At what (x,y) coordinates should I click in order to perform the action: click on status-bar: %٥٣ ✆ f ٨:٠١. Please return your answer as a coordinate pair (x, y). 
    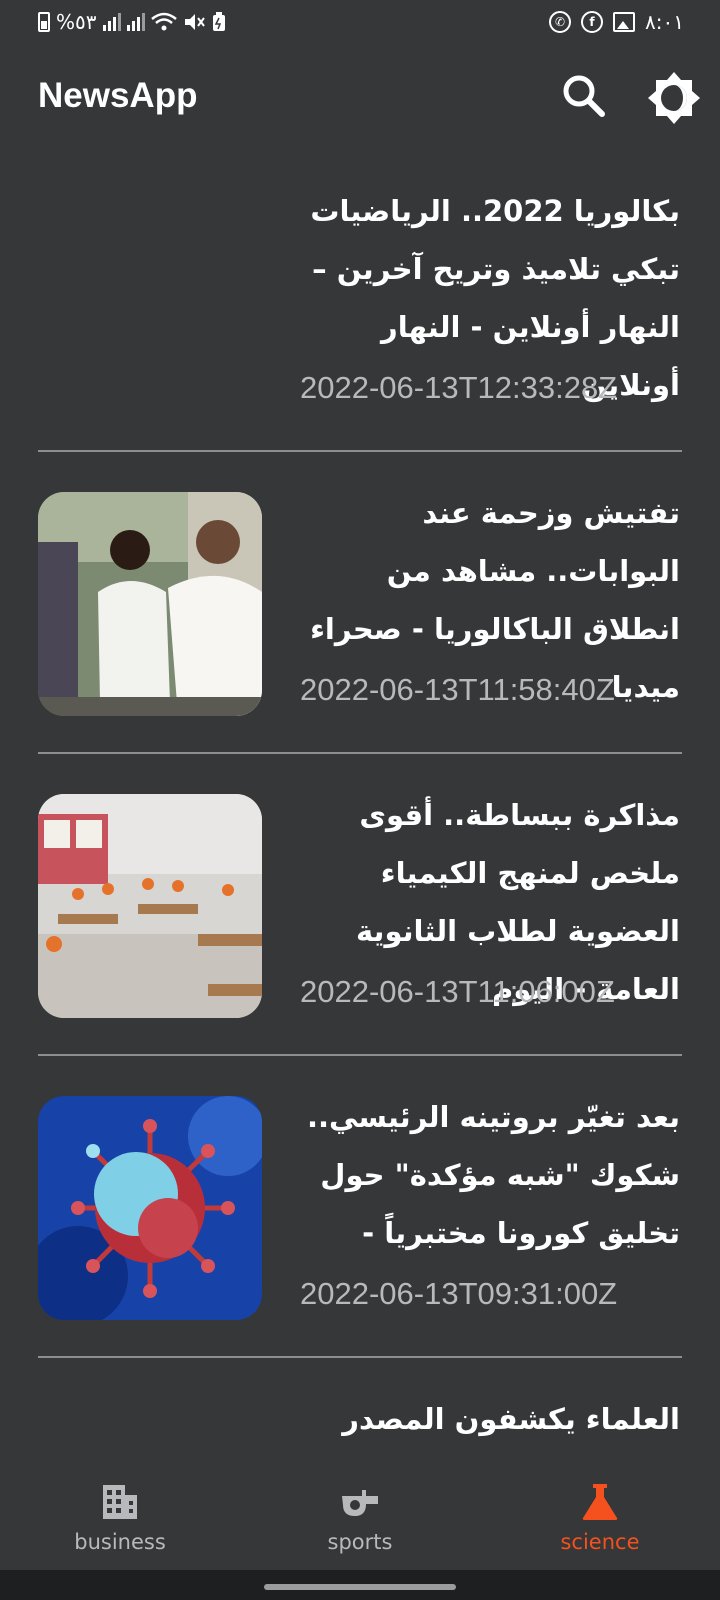
    Looking at the image, I should click on (360, 23).